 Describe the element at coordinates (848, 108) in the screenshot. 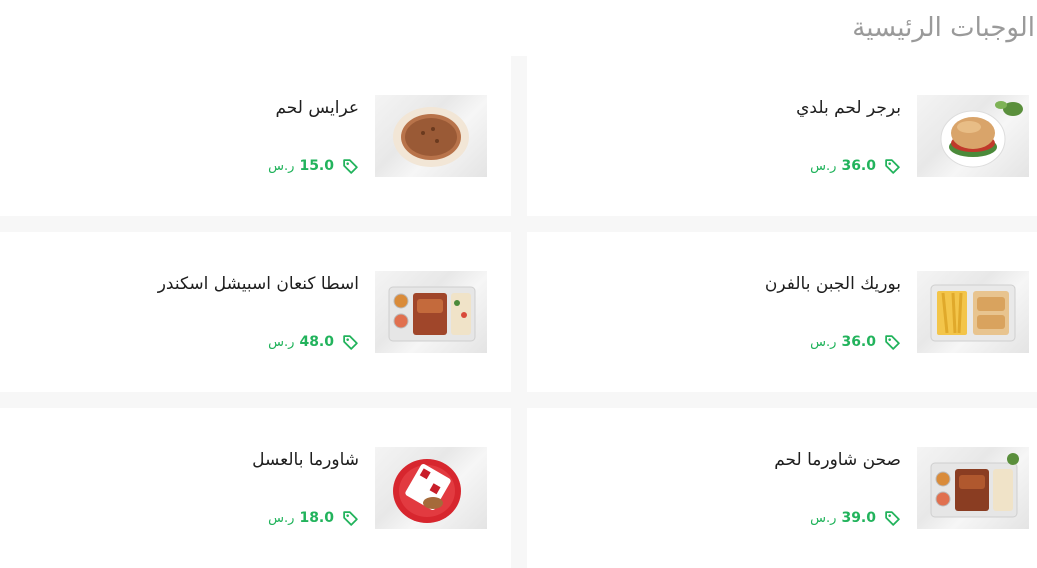

I see `item-name: برجر لحم بلدي` at that location.